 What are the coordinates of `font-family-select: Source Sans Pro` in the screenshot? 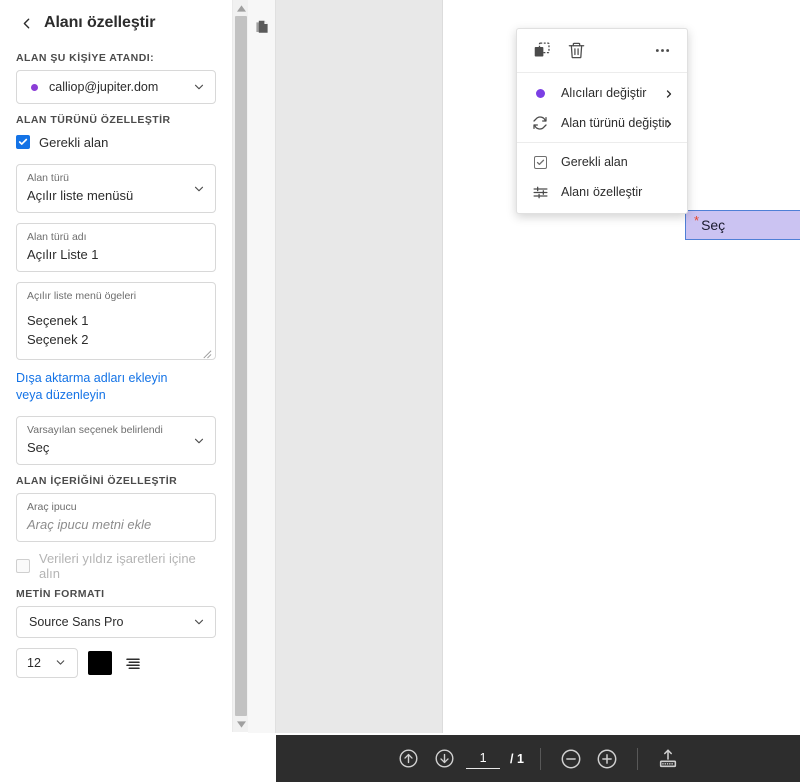 It's located at (116, 622).